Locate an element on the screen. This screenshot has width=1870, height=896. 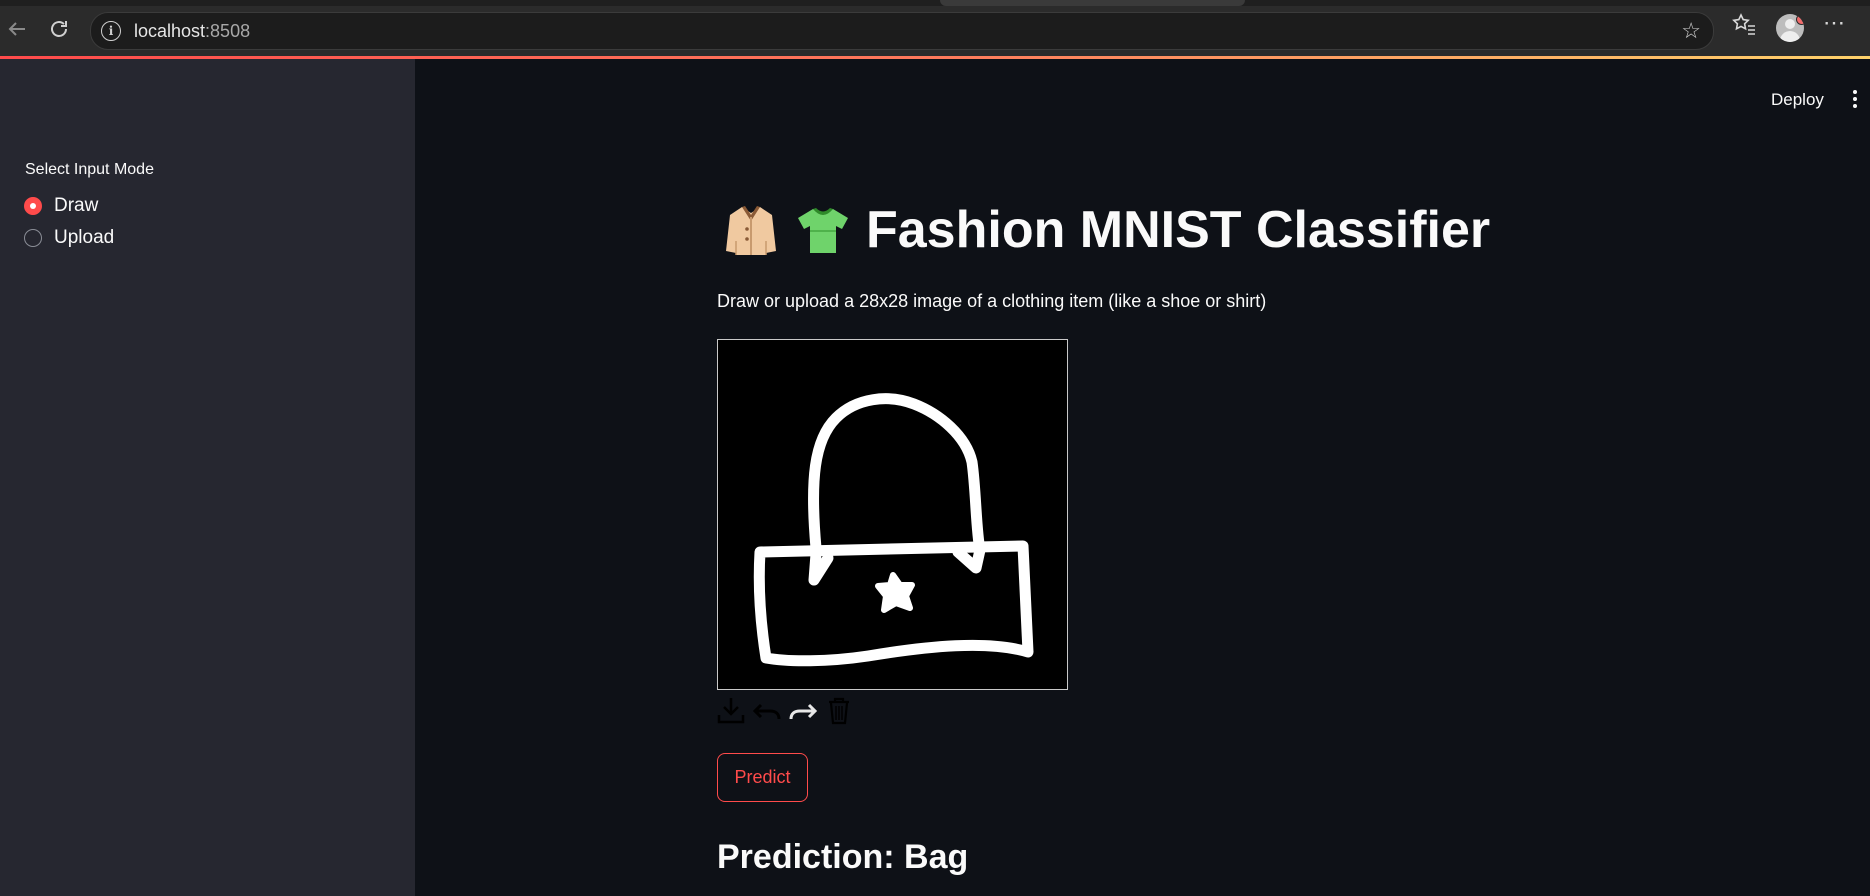
deploy-button: Deploy is located at coordinates (1797, 100).